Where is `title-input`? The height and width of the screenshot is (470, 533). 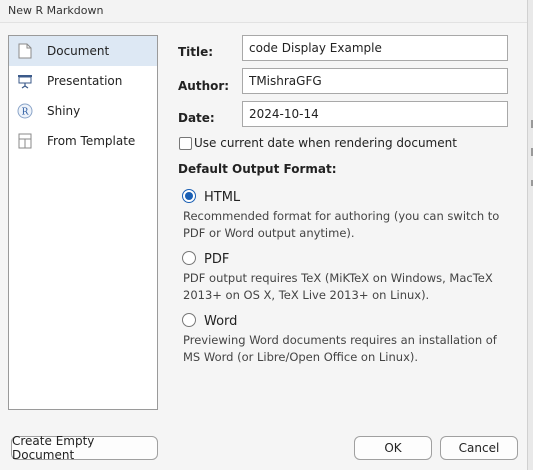
title-input is located at coordinates (375, 48).